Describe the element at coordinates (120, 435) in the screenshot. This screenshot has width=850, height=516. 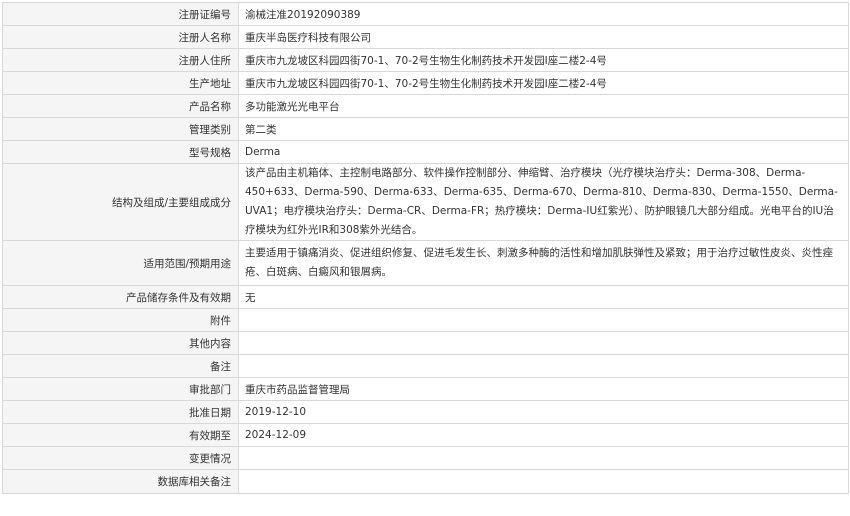
I see `field-label: 有效期至` at that location.